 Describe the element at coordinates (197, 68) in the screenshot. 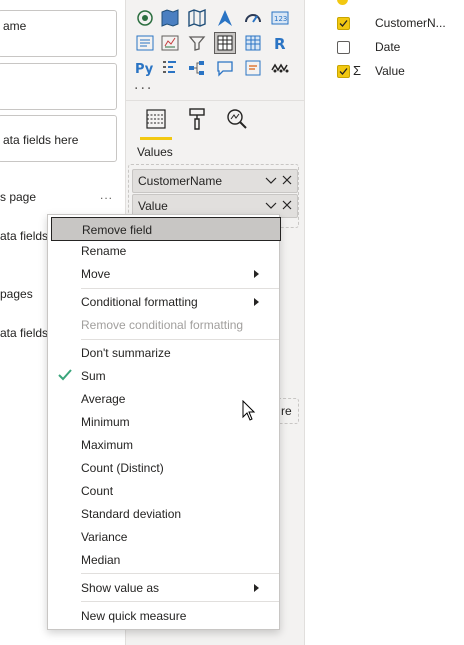

I see `decomposition-tree-icon` at that location.